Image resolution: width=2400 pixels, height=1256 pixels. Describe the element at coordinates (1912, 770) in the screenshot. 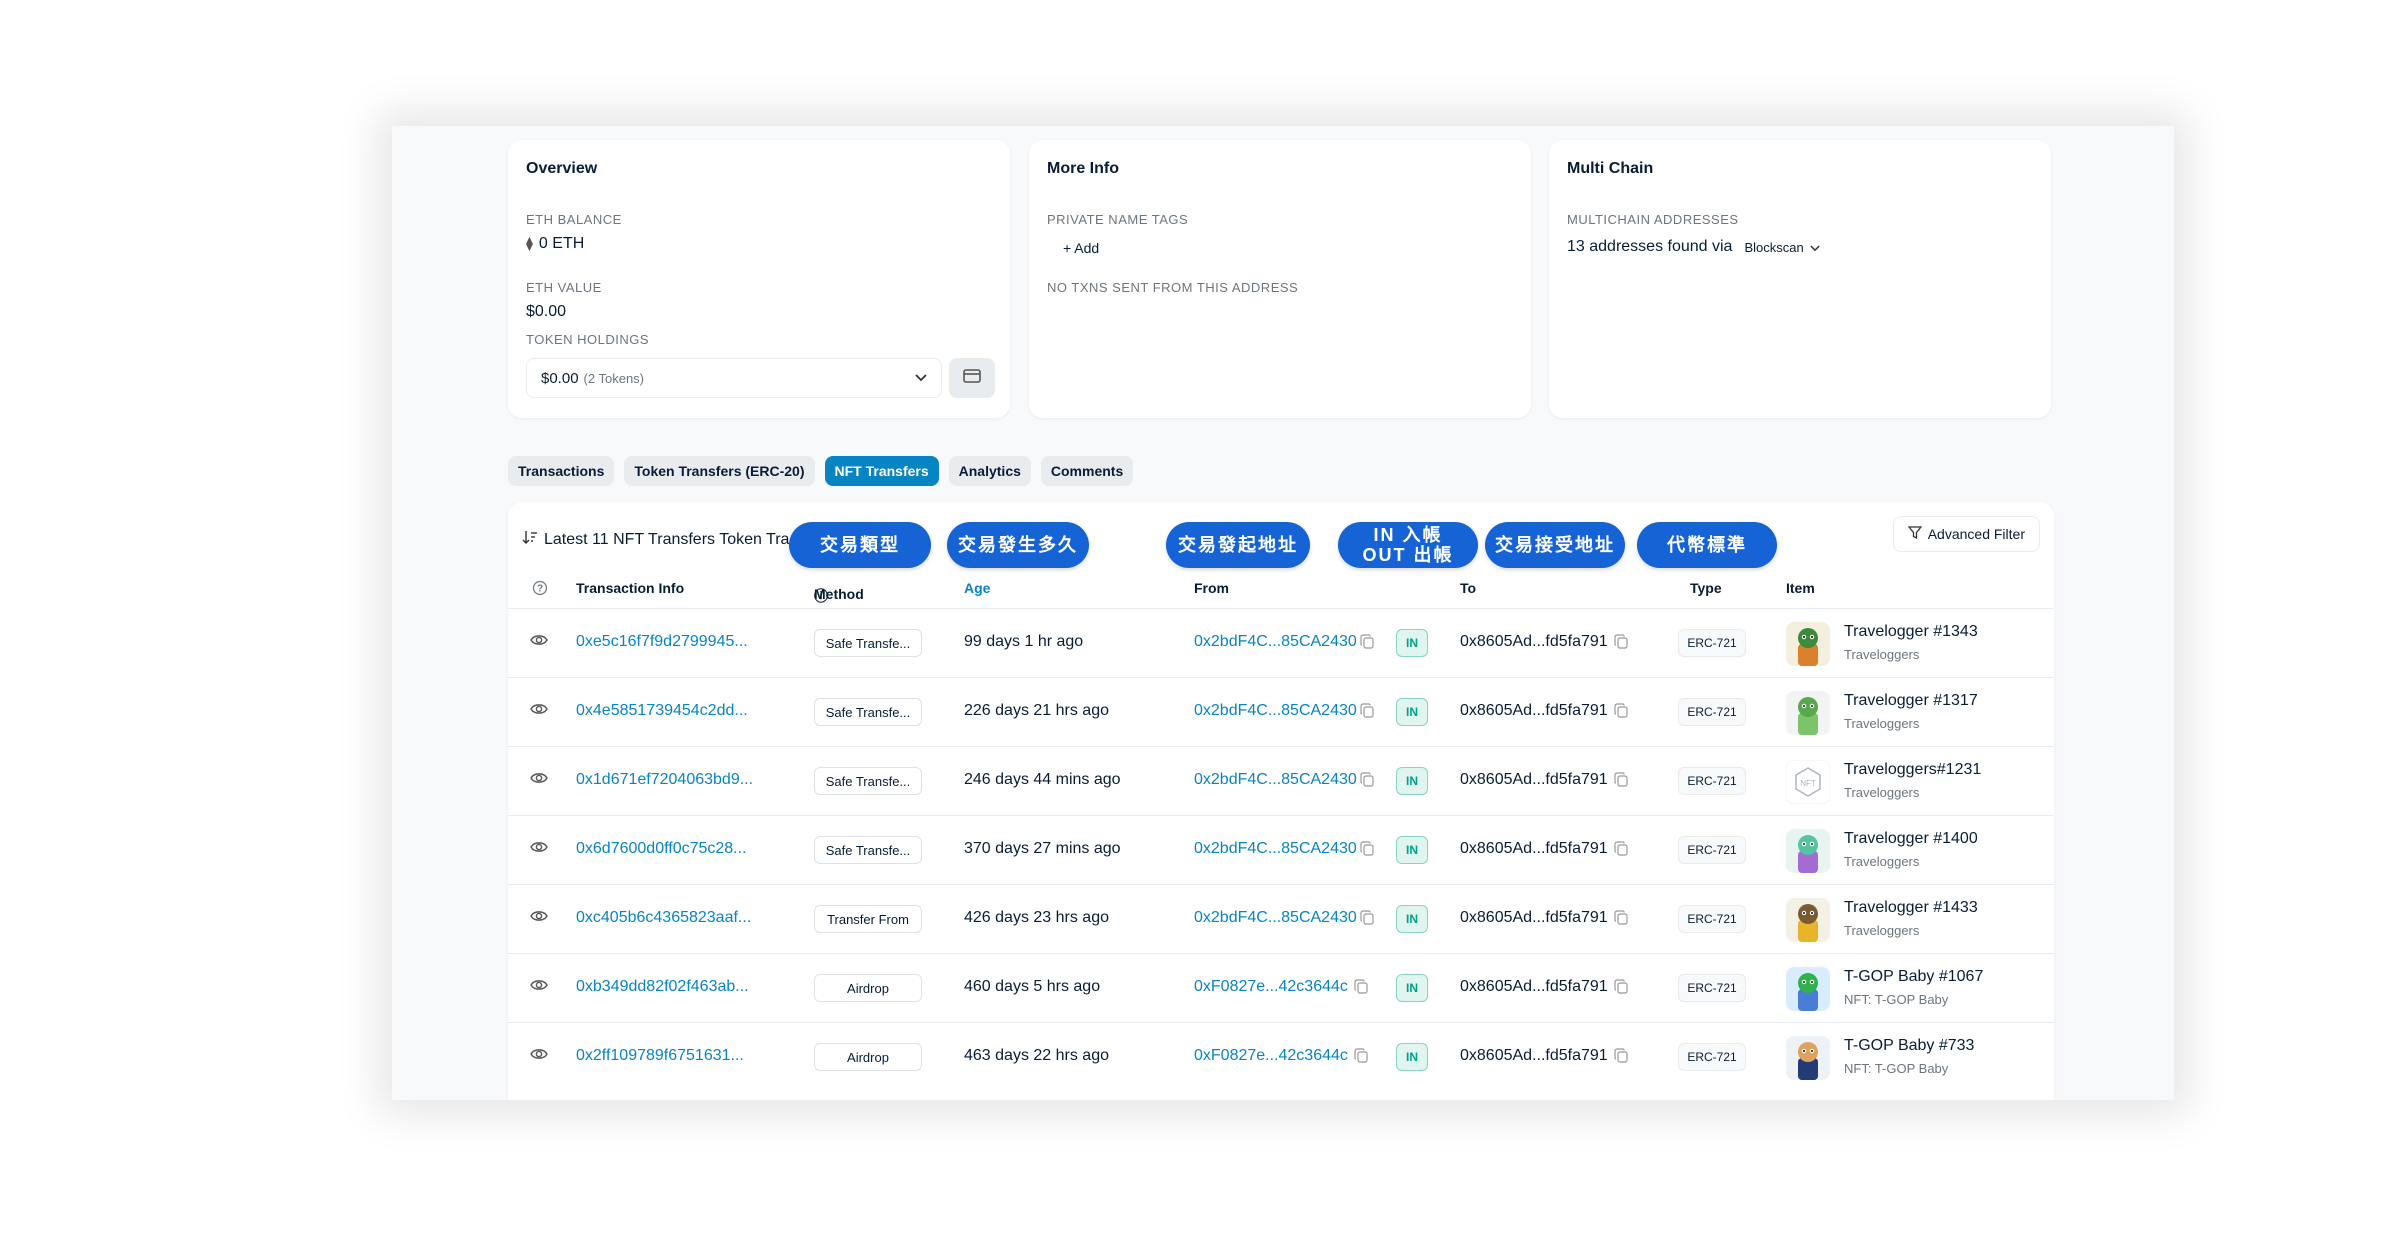

I see `nft-item-name: Traveloggers#1231` at that location.